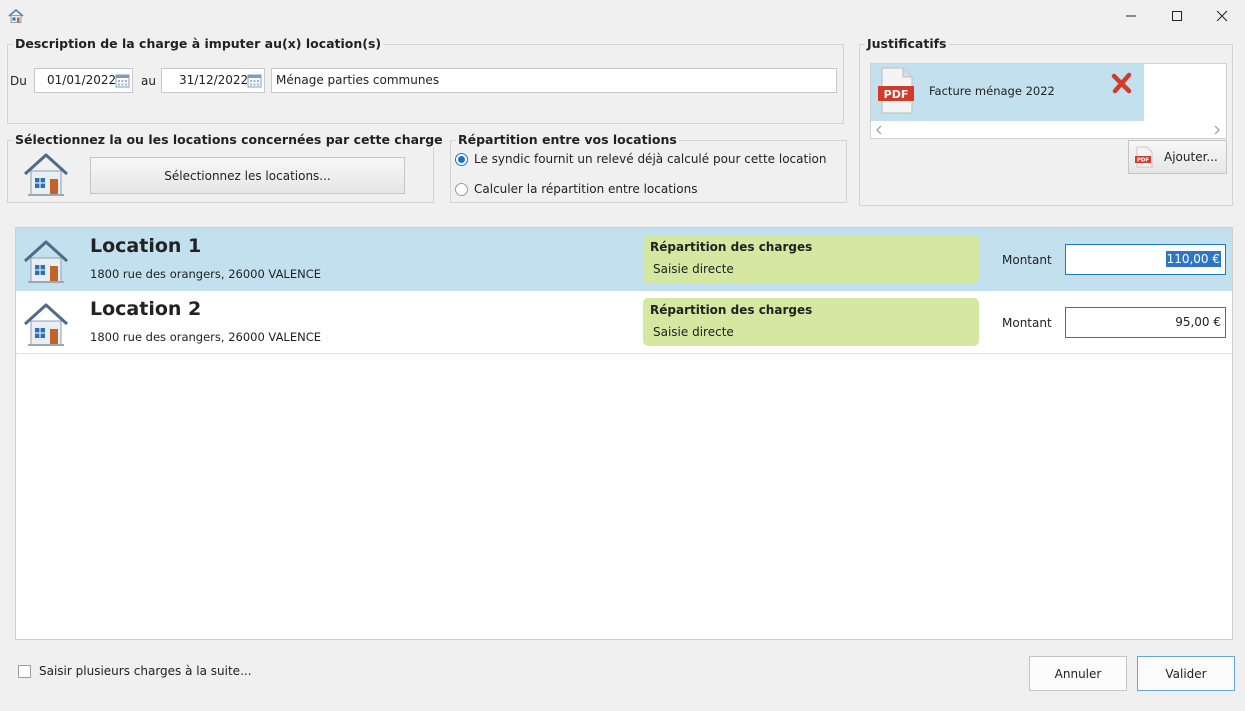  What do you see at coordinates (1122, 83) in the screenshot?
I see `delete-icon` at bounding box center [1122, 83].